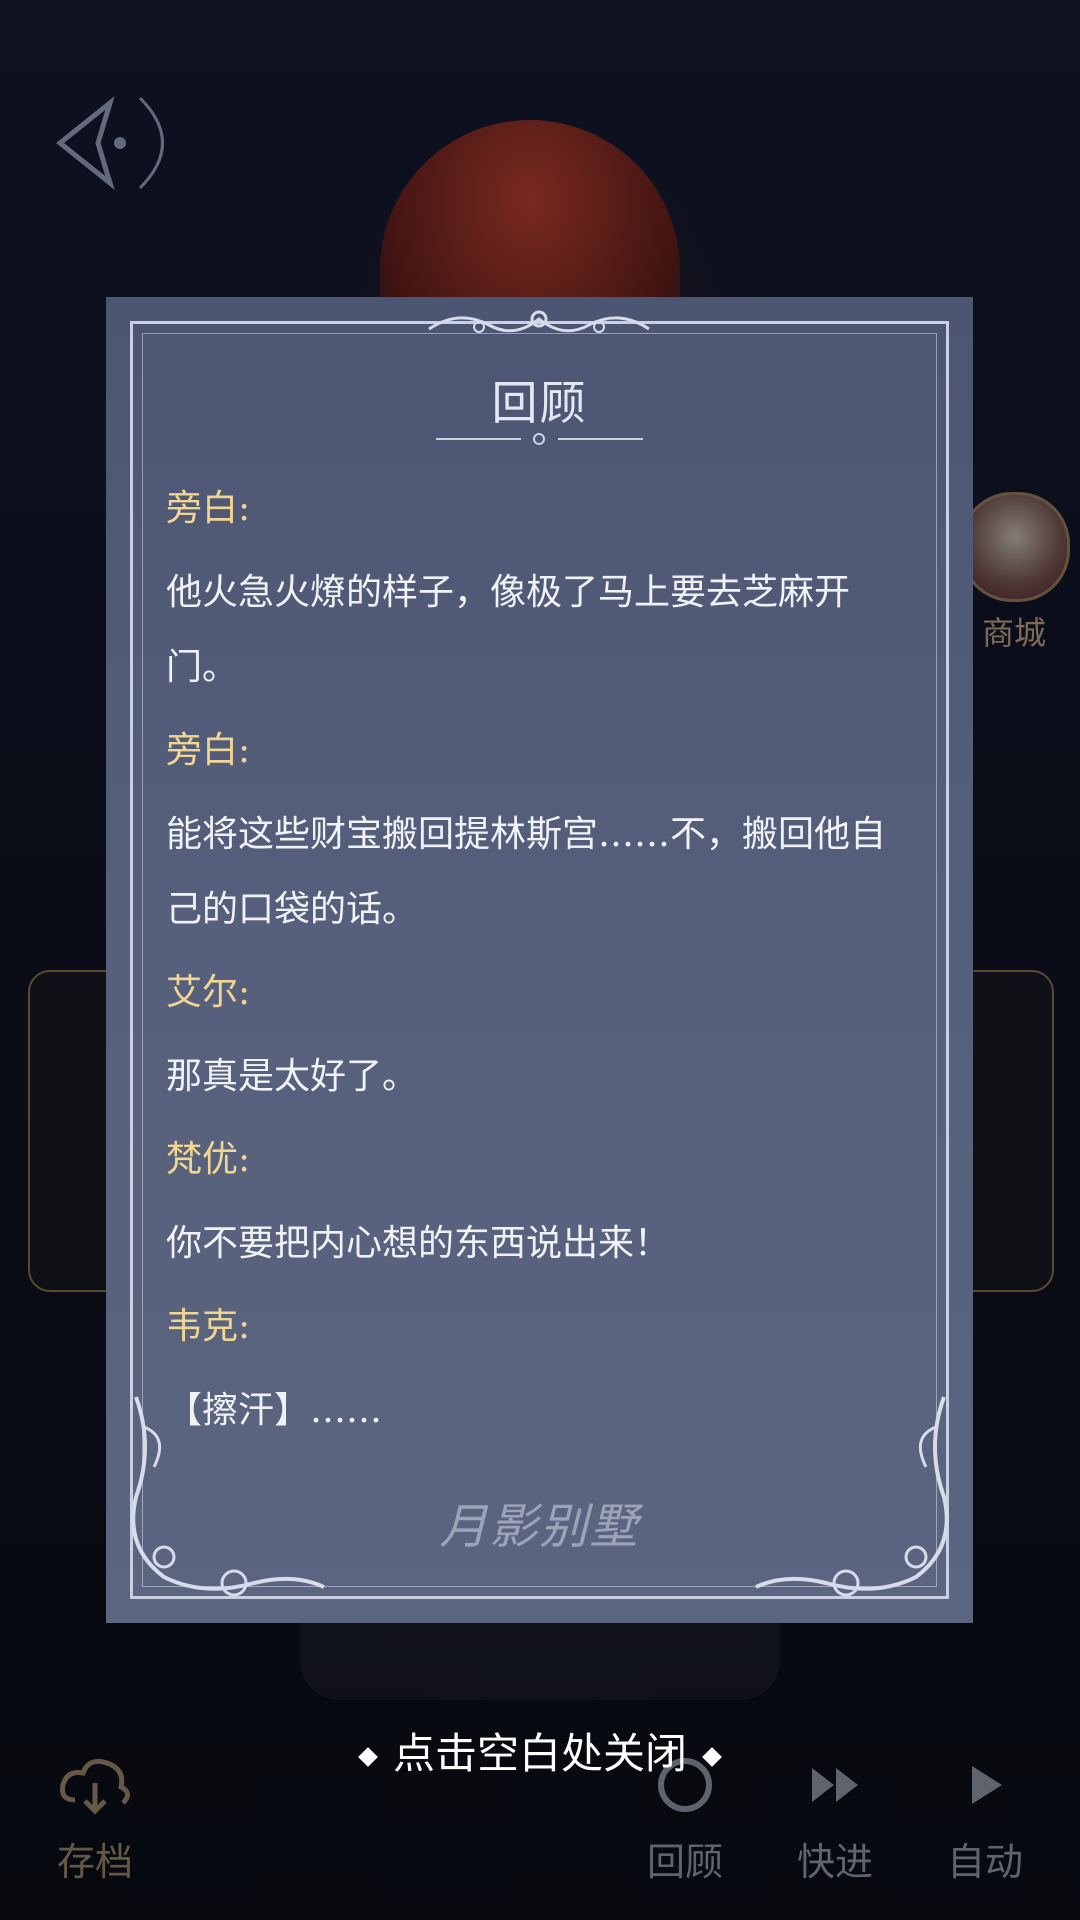  I want to click on save-label: 存档, so click(94, 1862).